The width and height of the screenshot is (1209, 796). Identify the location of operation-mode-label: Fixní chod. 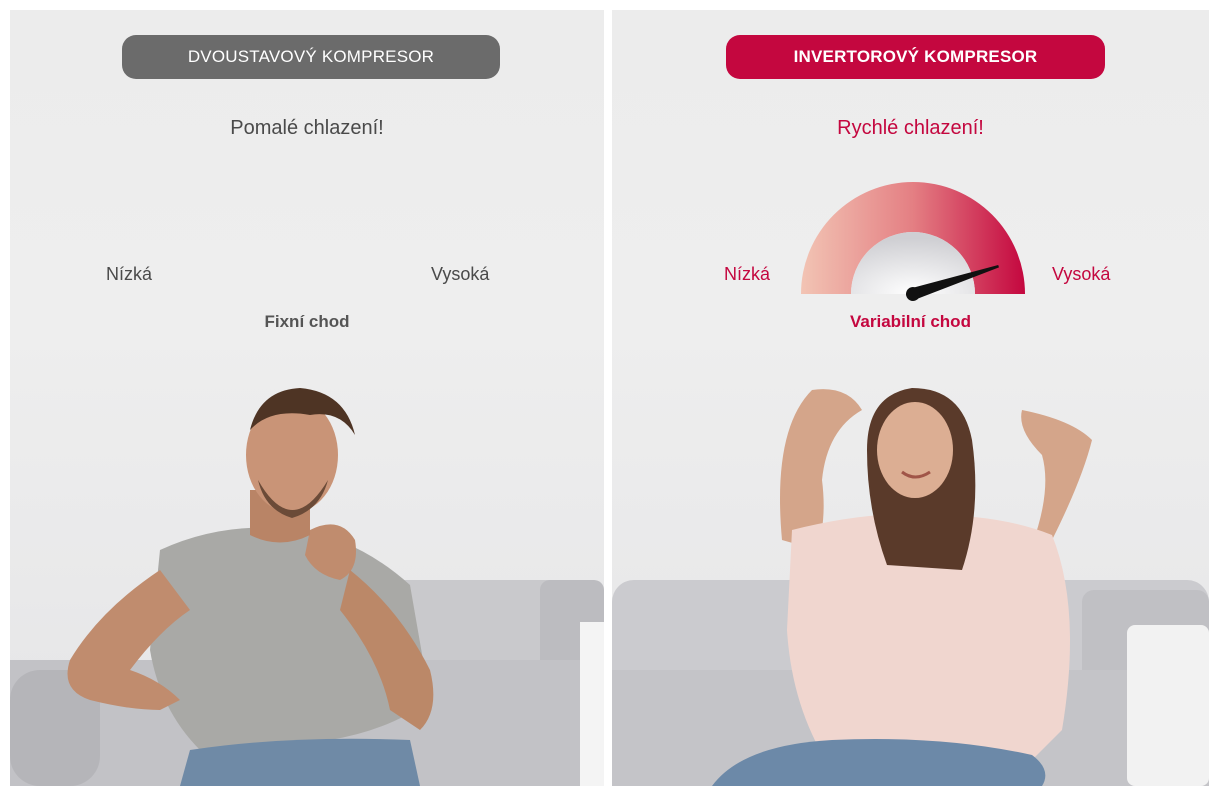
(307, 321).